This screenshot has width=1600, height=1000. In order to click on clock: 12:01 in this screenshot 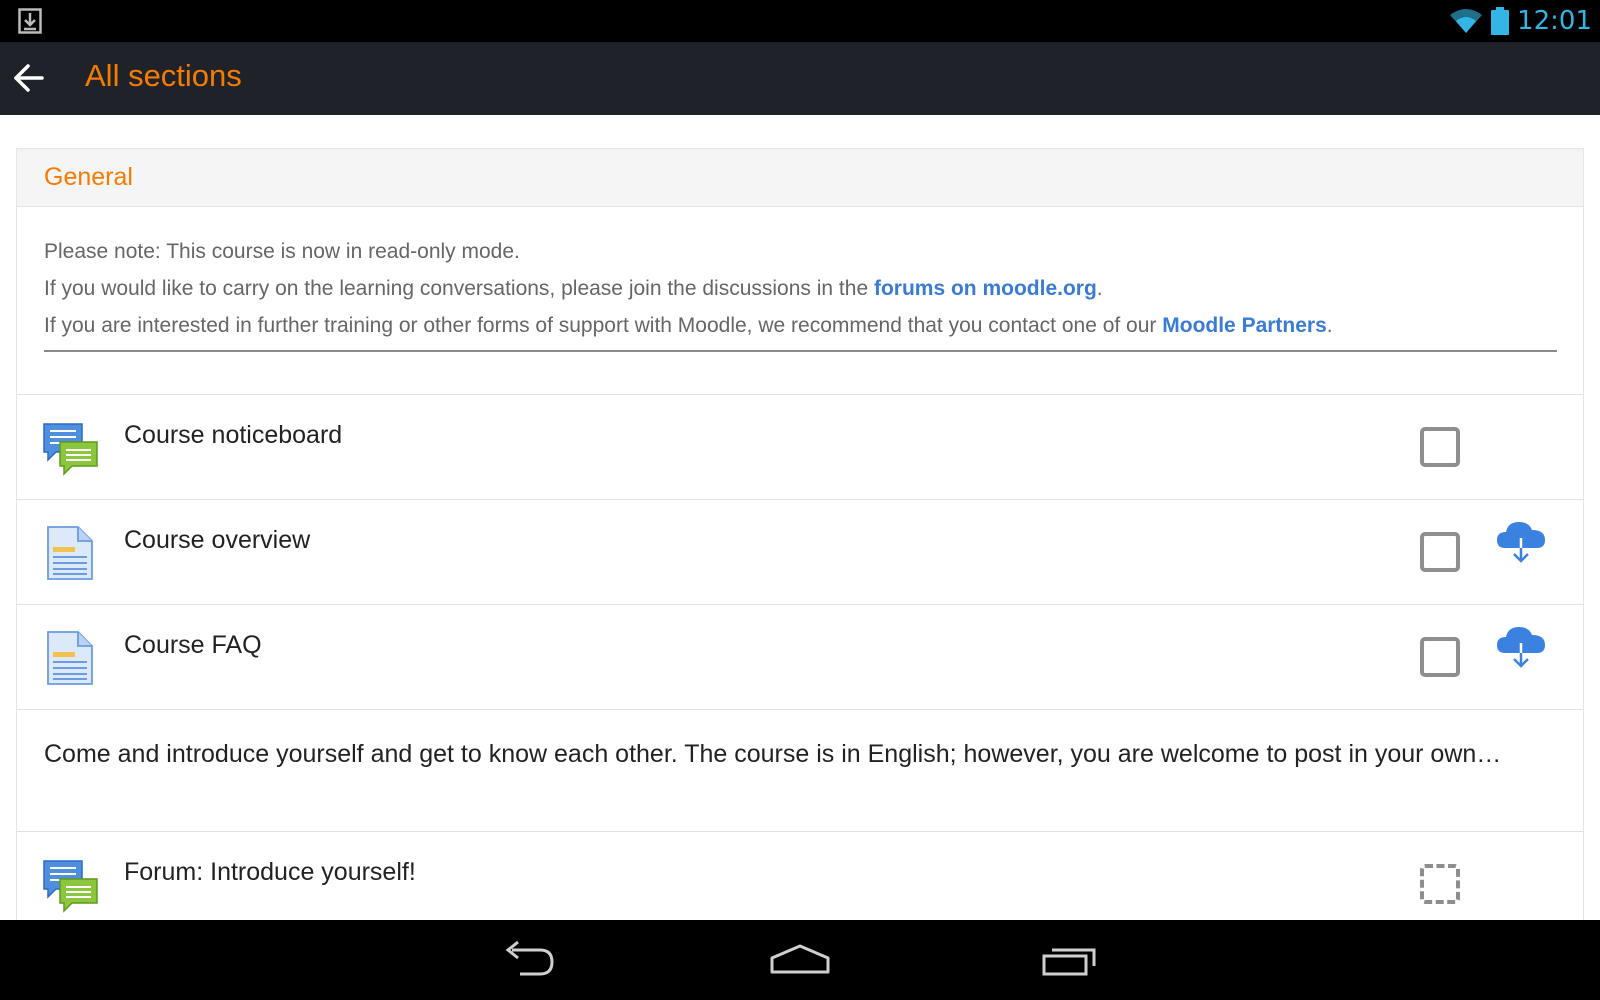, I will do `click(1554, 21)`.